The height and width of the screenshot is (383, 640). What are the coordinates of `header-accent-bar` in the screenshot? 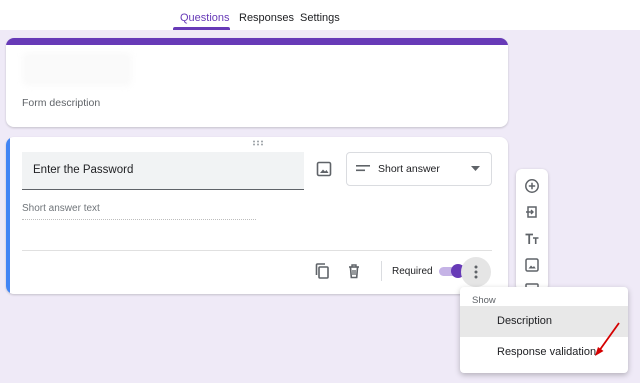 It's located at (257, 41).